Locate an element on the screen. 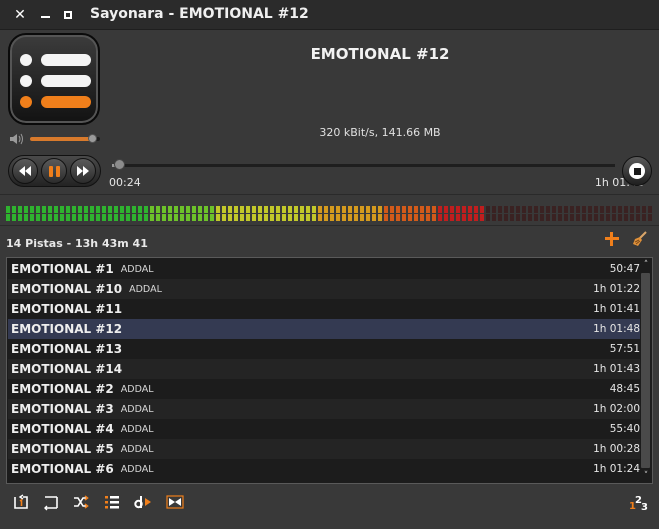 The width and height of the screenshot is (659, 529). shuffle-button is located at coordinates (81, 502).